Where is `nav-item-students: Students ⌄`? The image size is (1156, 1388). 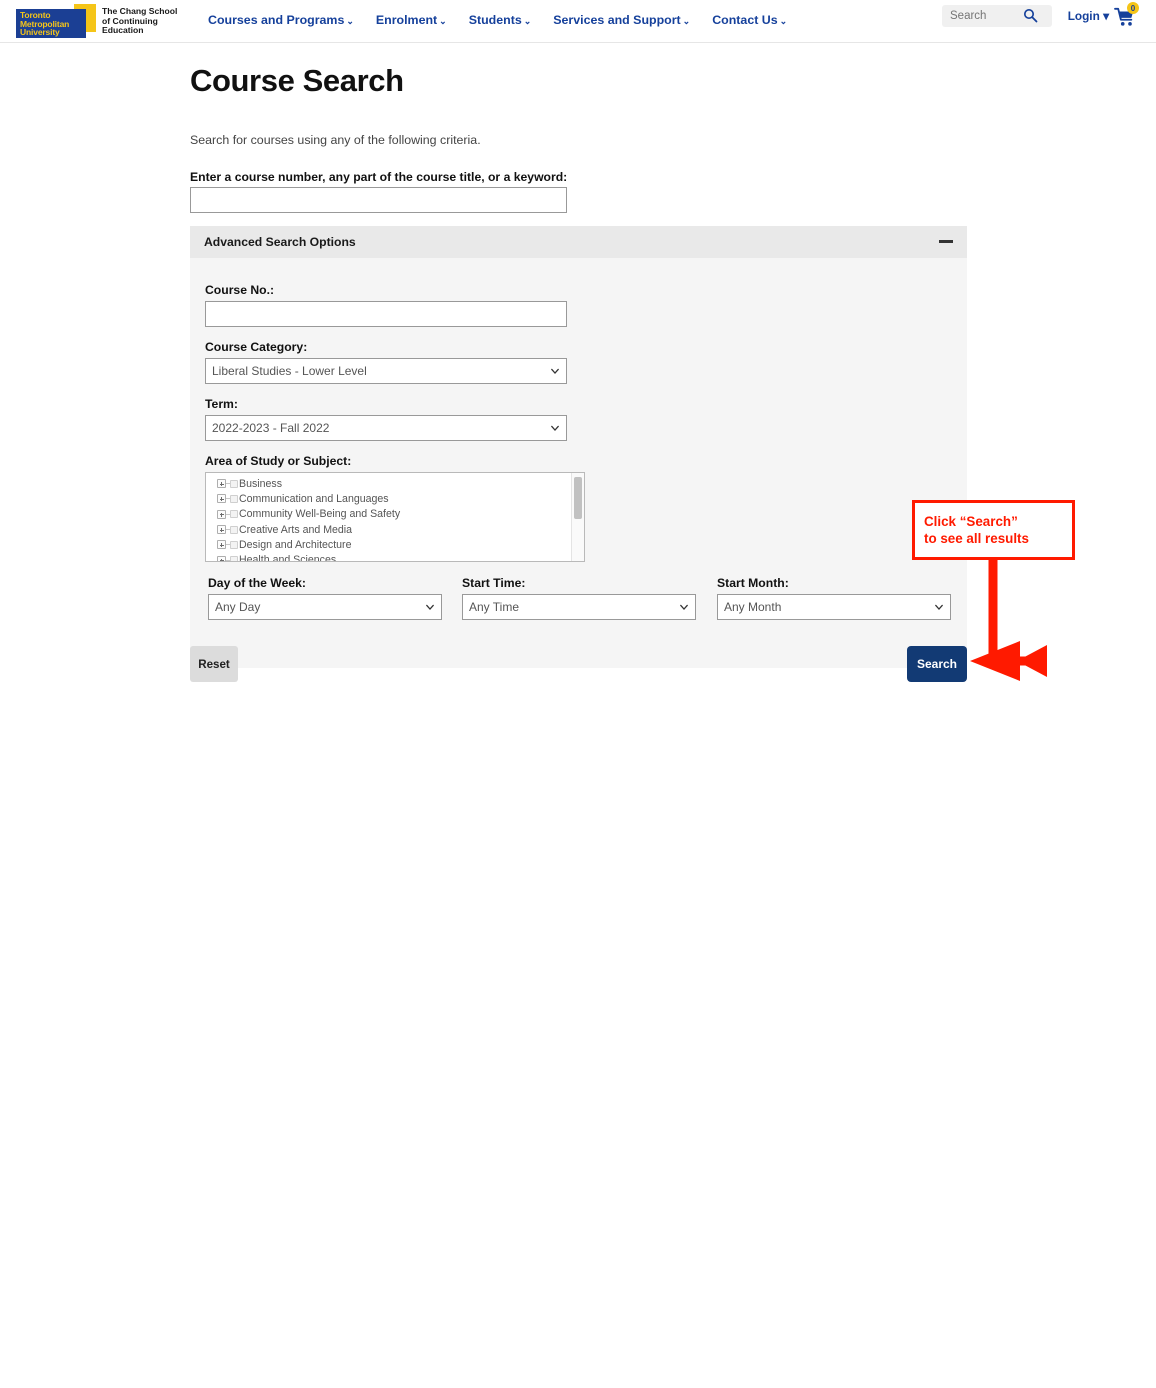 nav-item-students: Students ⌄ is located at coordinates (500, 20).